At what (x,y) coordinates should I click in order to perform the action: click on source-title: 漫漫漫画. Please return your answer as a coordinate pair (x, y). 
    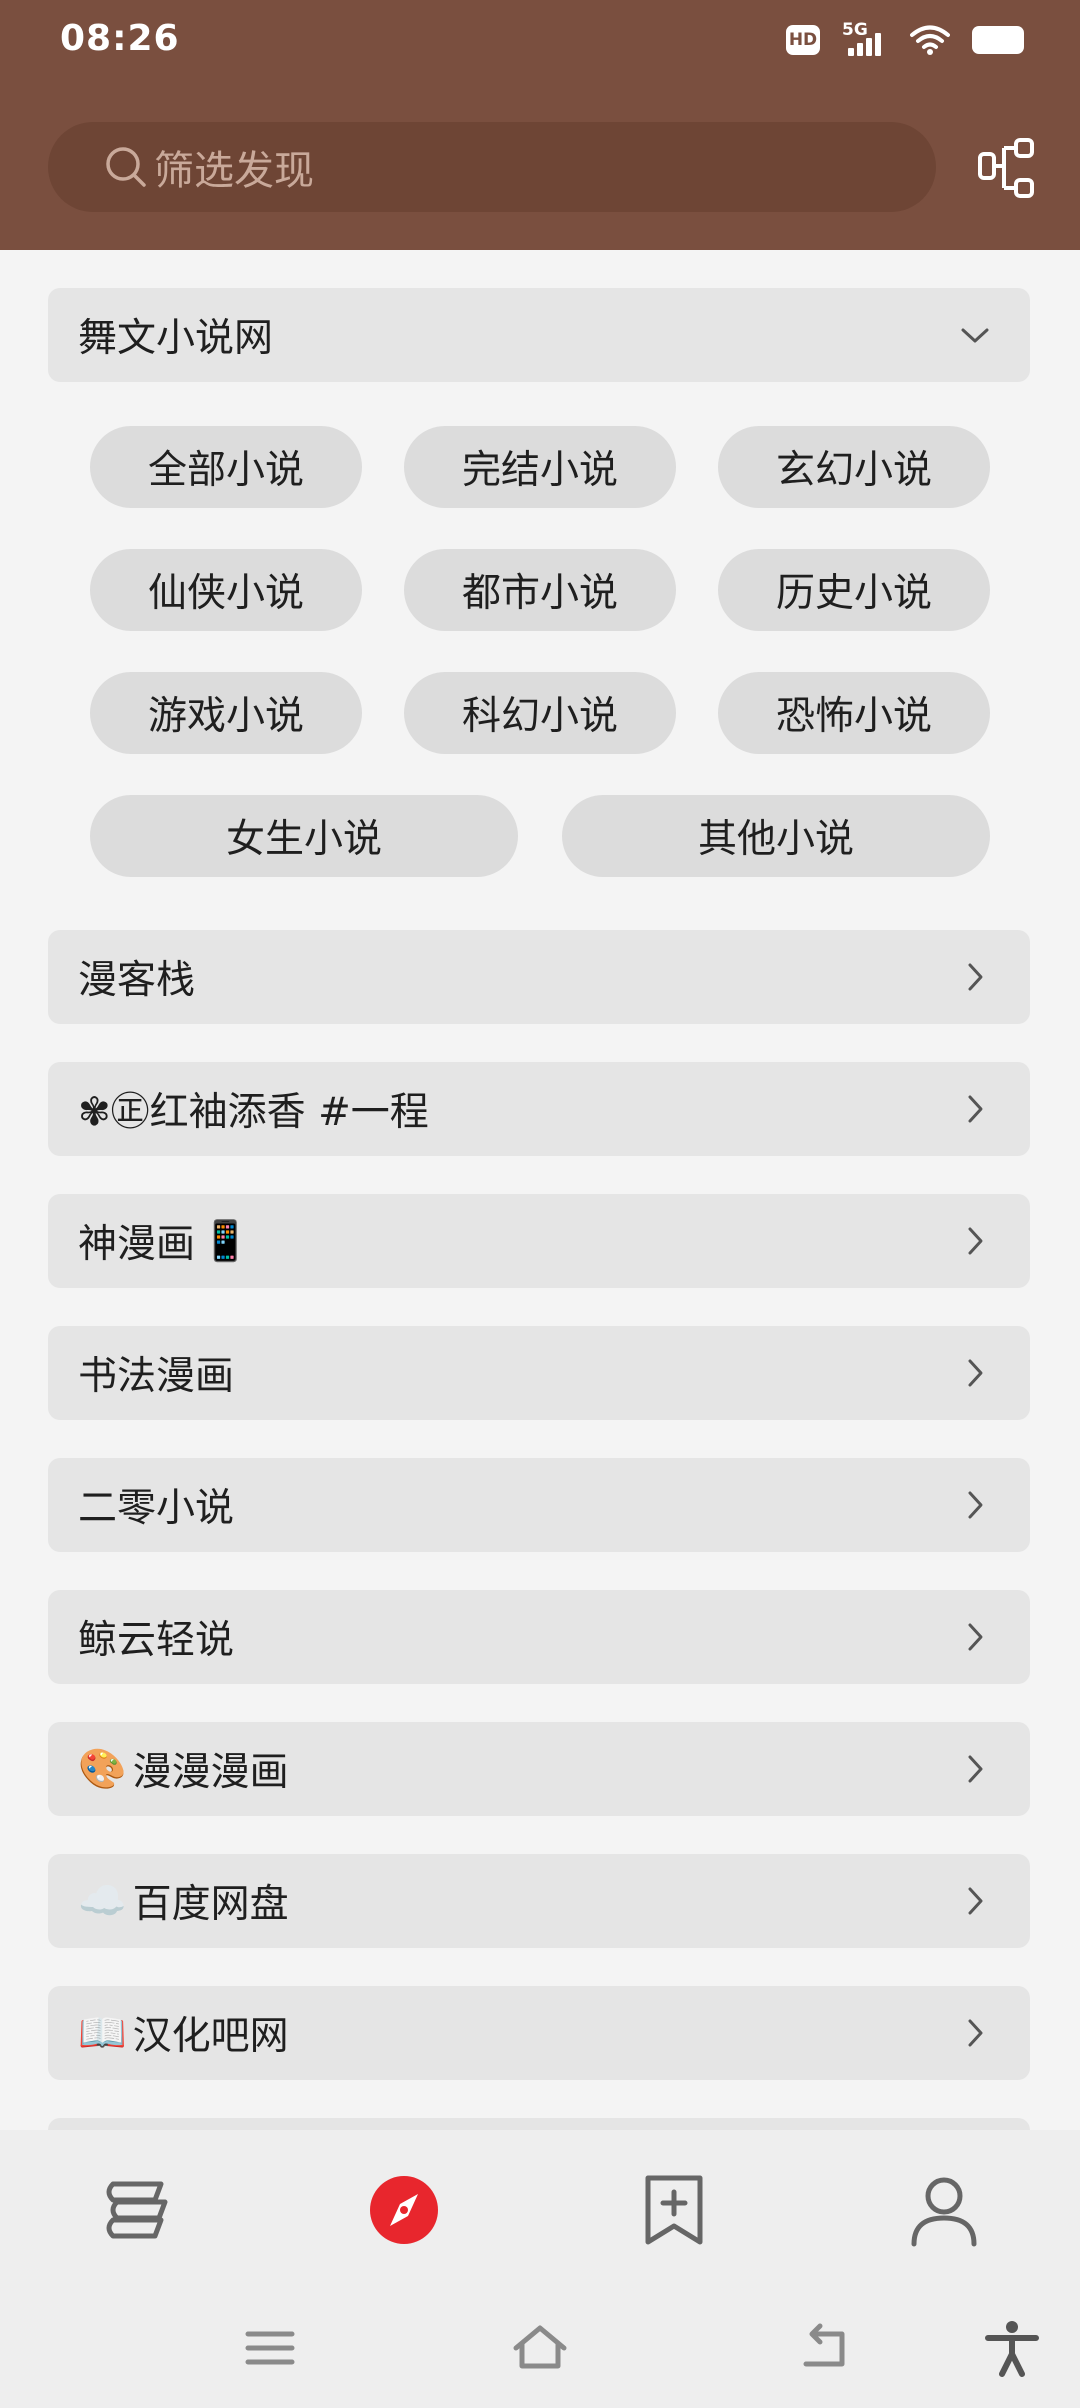
    Looking at the image, I should click on (210, 1772).